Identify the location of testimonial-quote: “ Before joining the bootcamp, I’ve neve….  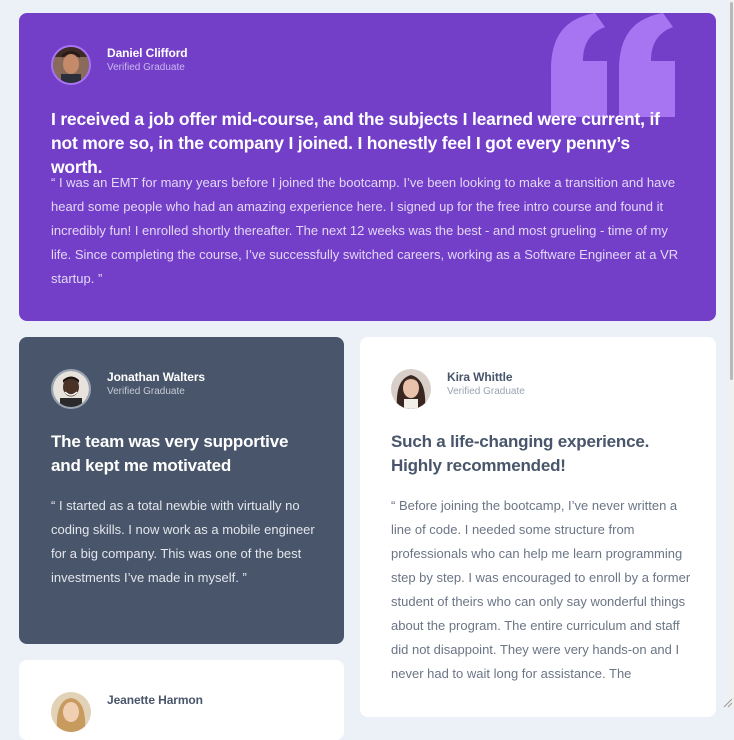
(541, 589).